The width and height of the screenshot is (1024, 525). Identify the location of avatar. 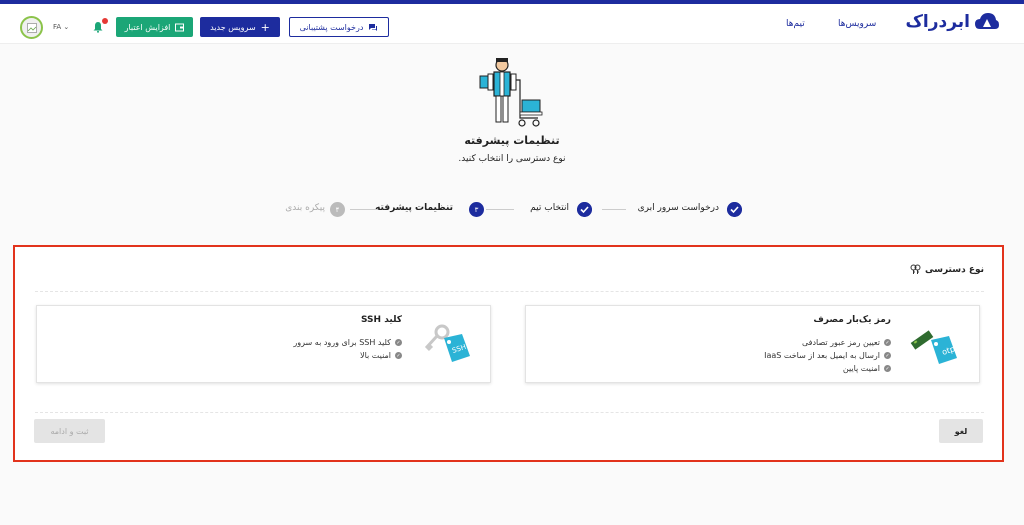
(31, 27).